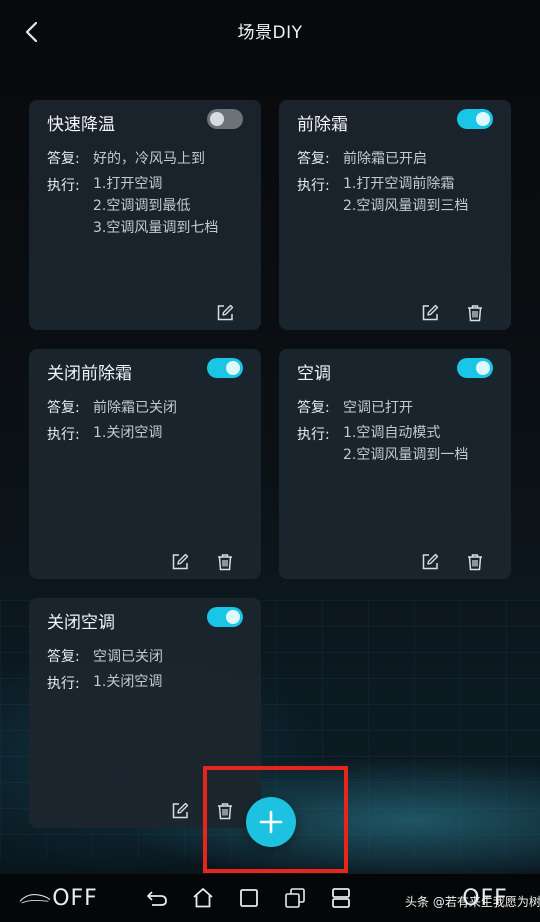 This screenshot has height=922, width=540. Describe the element at coordinates (81, 623) in the screenshot. I see `scene-card-title: 关闭空调` at that location.